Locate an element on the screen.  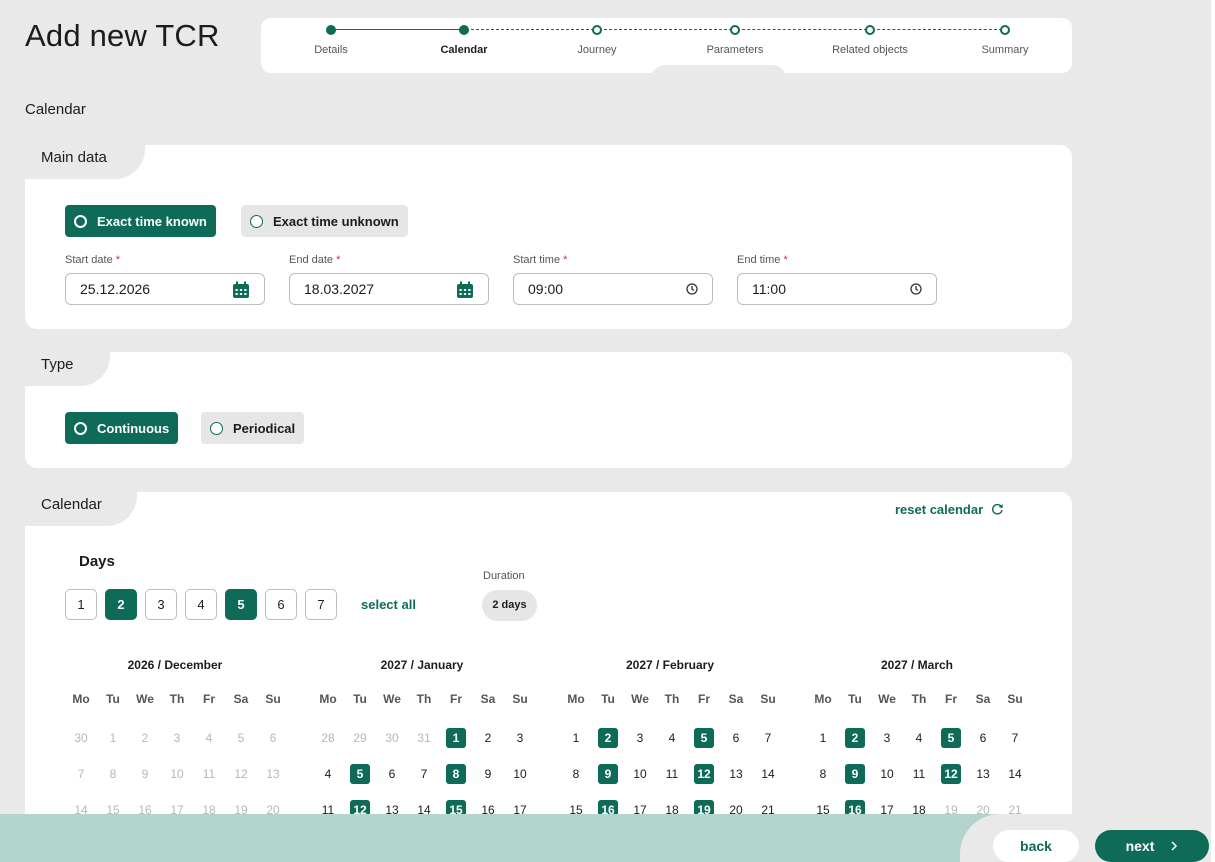
label-text: Start time is located at coordinates (537, 260).